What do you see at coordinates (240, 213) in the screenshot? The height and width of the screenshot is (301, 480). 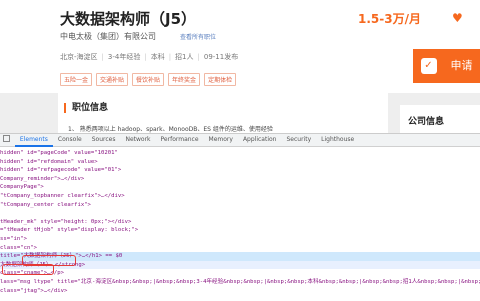 I see `code-line` at bounding box center [240, 213].